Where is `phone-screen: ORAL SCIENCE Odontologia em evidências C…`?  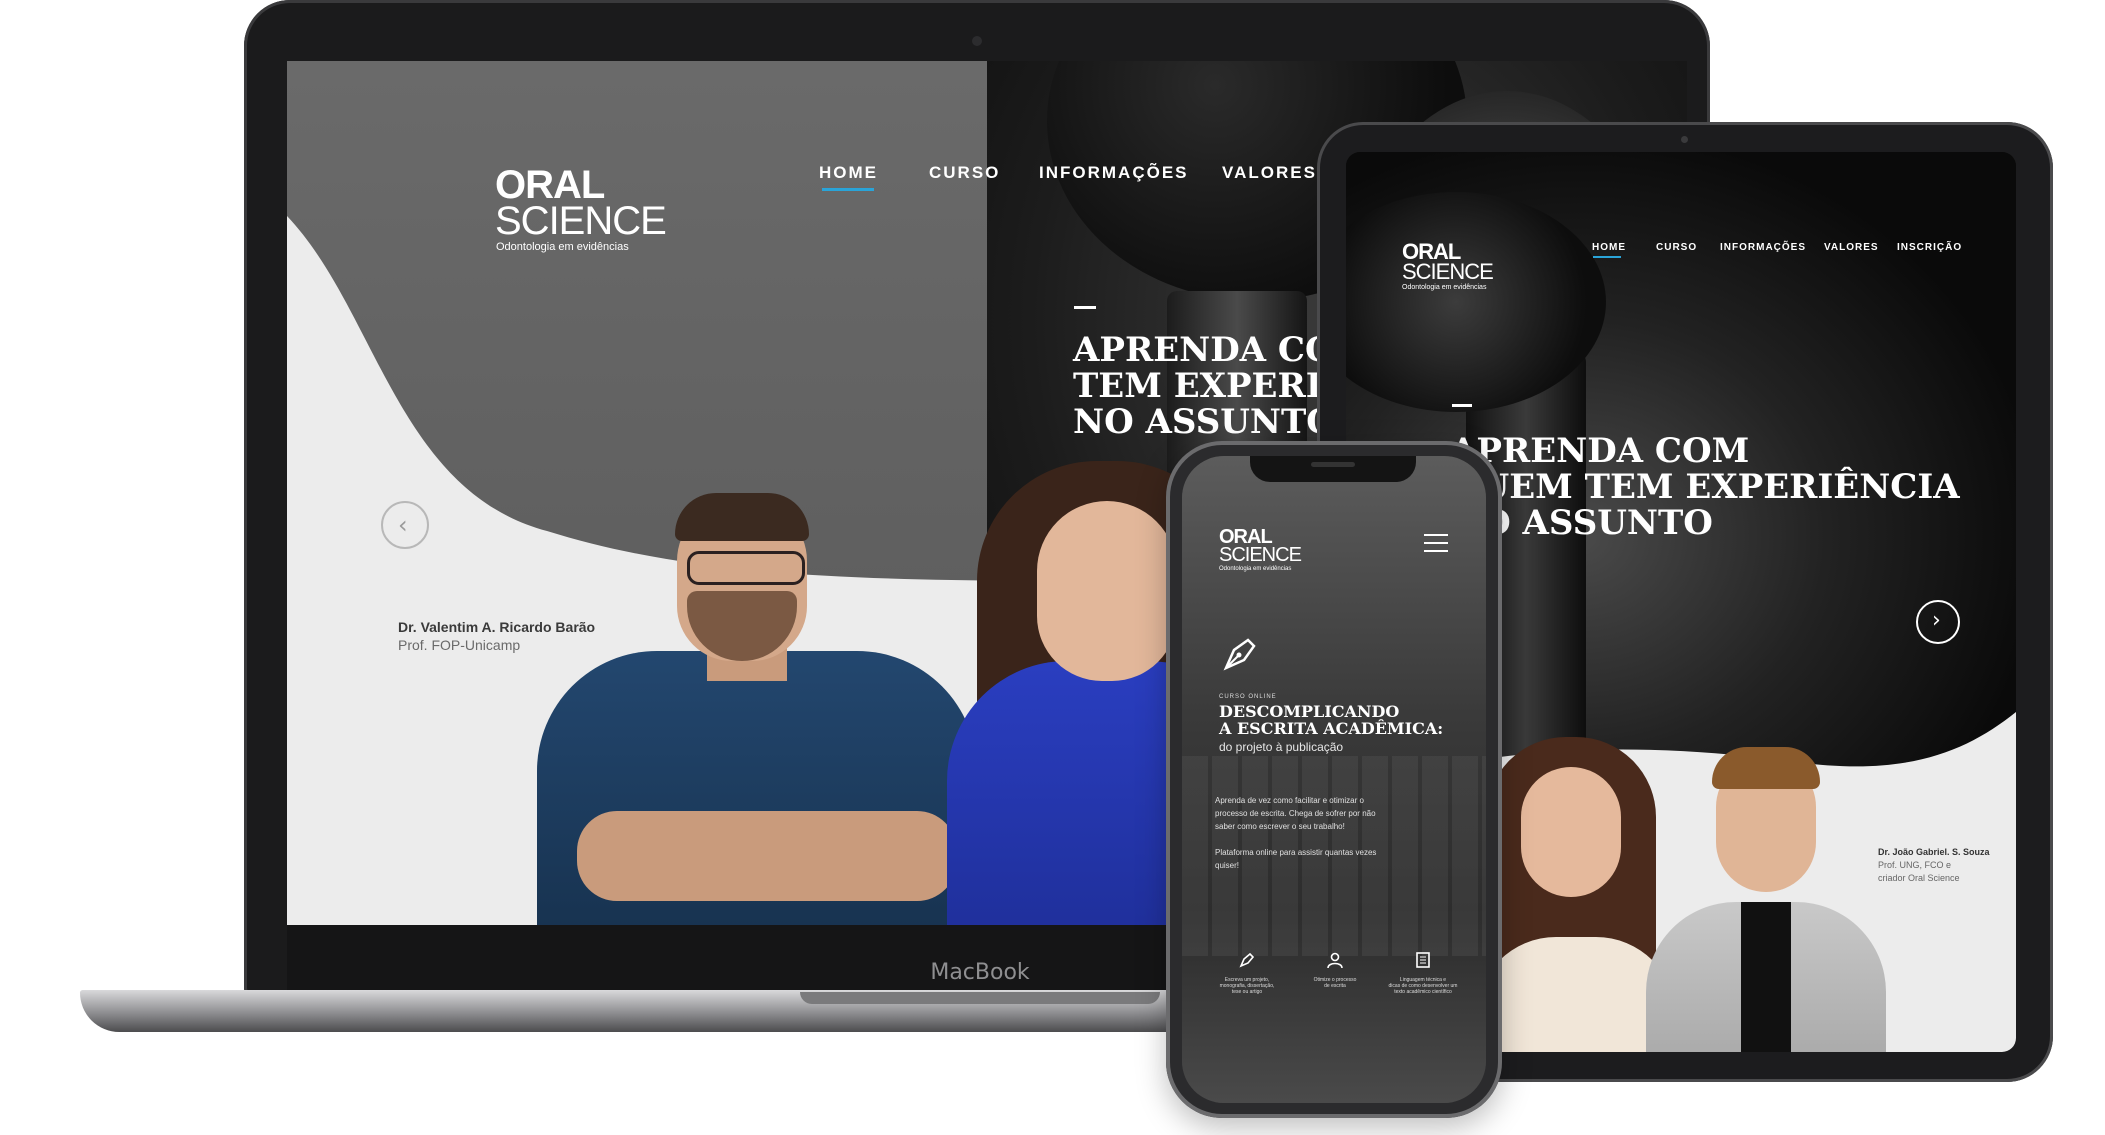
phone-screen: ORAL SCIENCE Odontologia em evidências C… is located at coordinates (1334, 779).